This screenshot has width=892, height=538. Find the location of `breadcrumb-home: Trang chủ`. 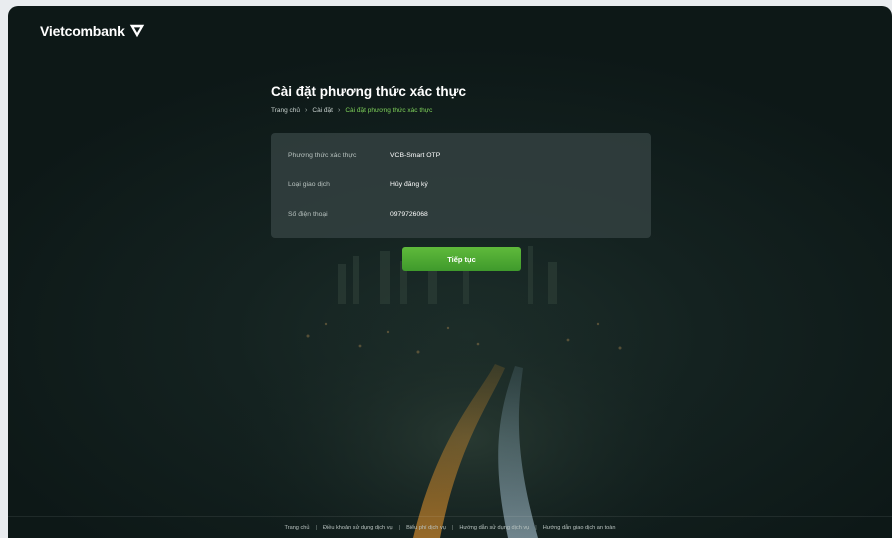

breadcrumb-home: Trang chủ is located at coordinates (285, 110).